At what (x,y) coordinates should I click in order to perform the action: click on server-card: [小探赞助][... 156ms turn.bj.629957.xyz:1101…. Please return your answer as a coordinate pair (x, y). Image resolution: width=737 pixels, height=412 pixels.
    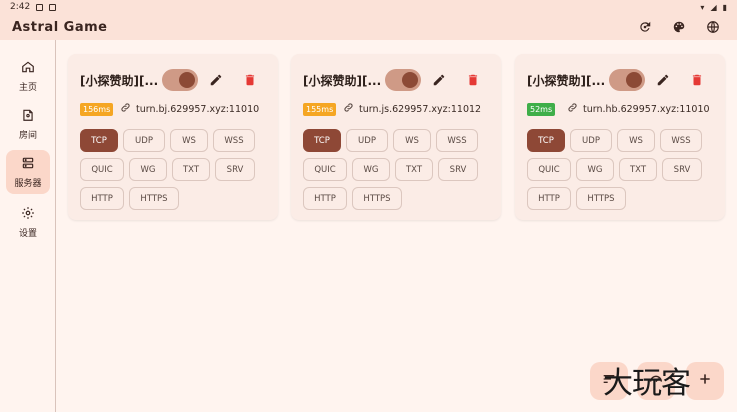
    Looking at the image, I should click on (173, 137).